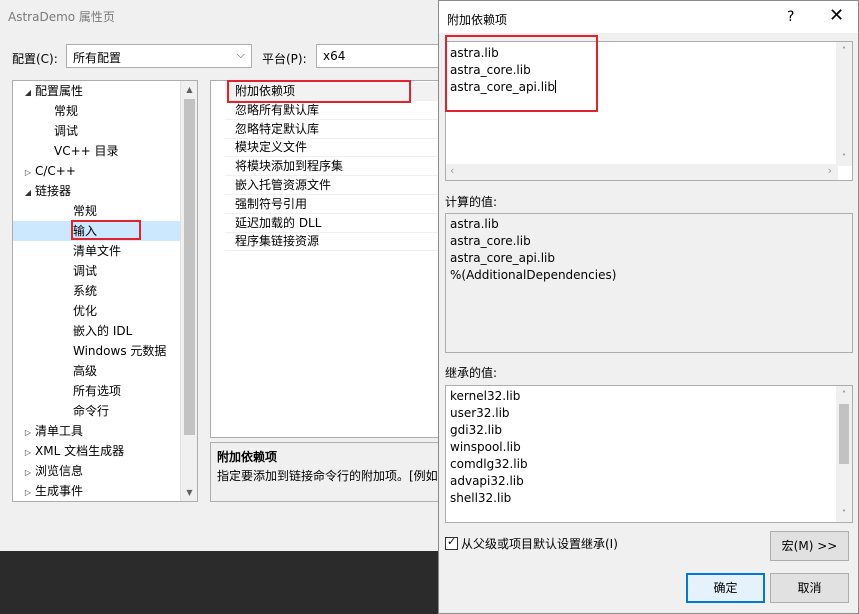 The image size is (859, 614). I want to click on tree-item: 系统, so click(97, 291).